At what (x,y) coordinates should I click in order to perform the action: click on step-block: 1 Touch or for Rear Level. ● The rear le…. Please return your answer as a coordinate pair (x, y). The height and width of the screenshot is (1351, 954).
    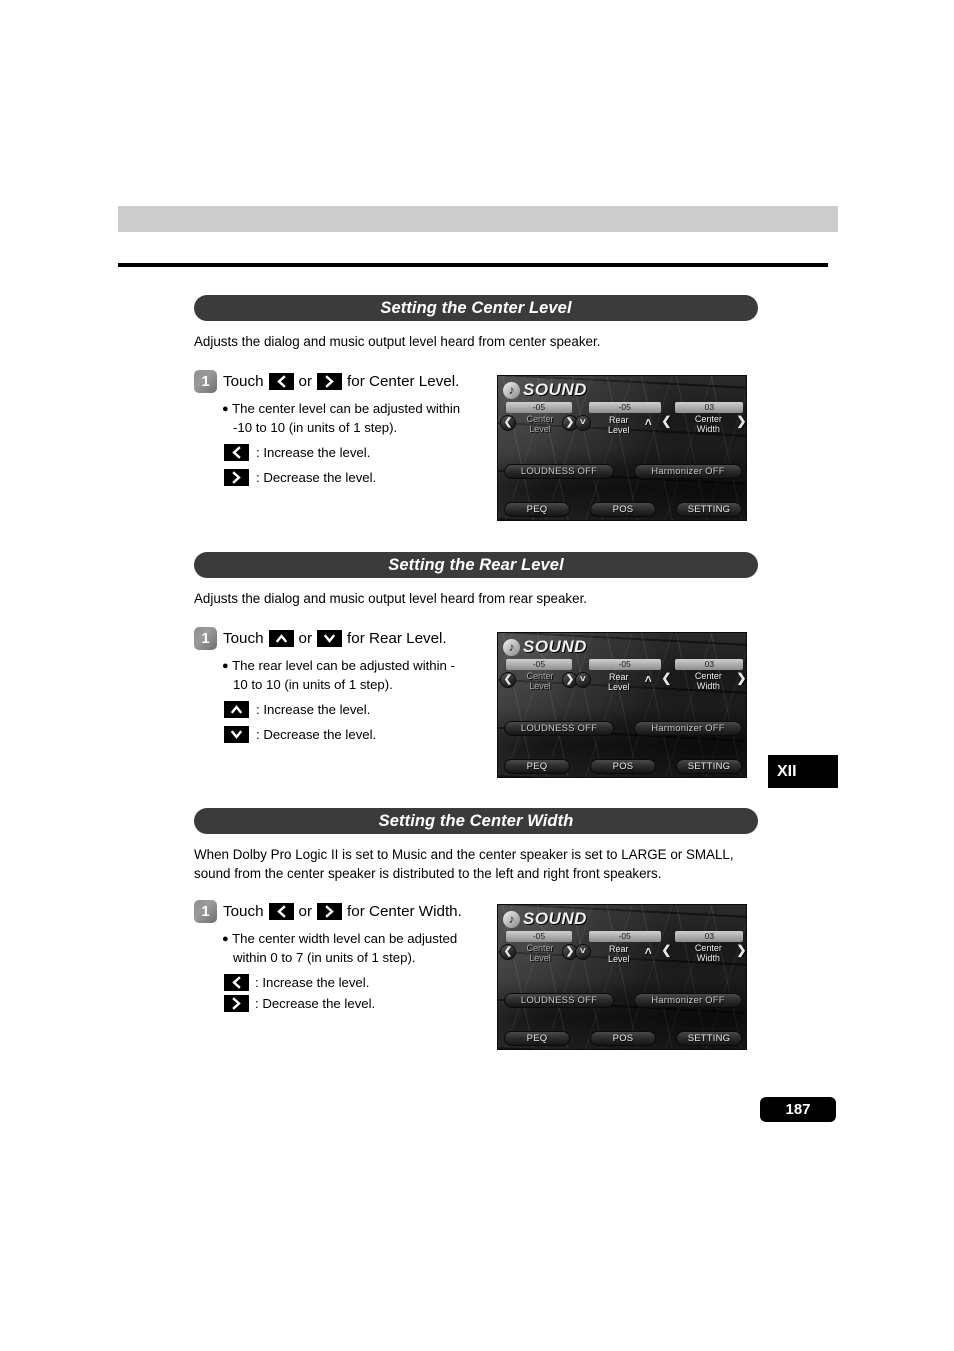
    Looking at the image, I should click on (344, 685).